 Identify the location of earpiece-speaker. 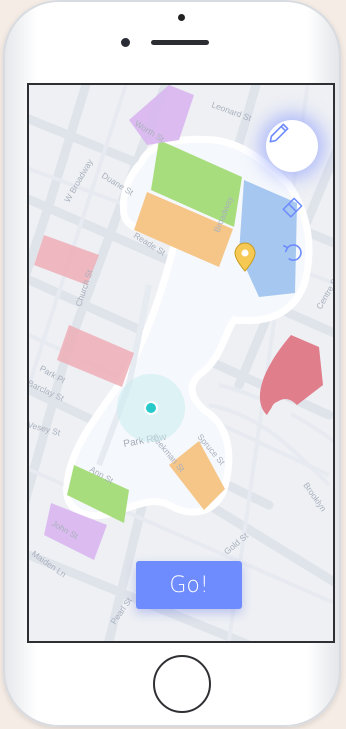
(180, 42).